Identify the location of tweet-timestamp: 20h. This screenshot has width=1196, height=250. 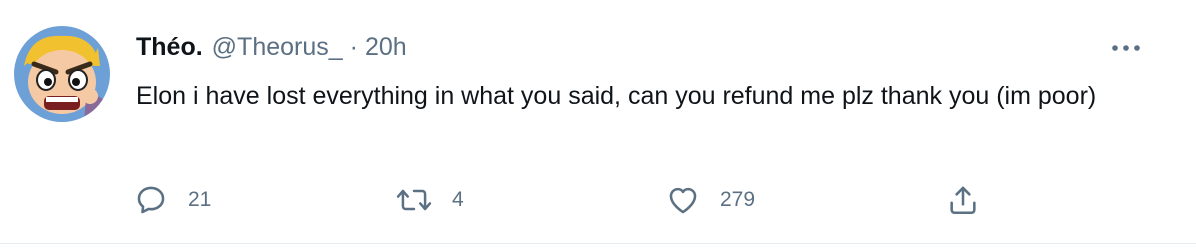
(386, 47).